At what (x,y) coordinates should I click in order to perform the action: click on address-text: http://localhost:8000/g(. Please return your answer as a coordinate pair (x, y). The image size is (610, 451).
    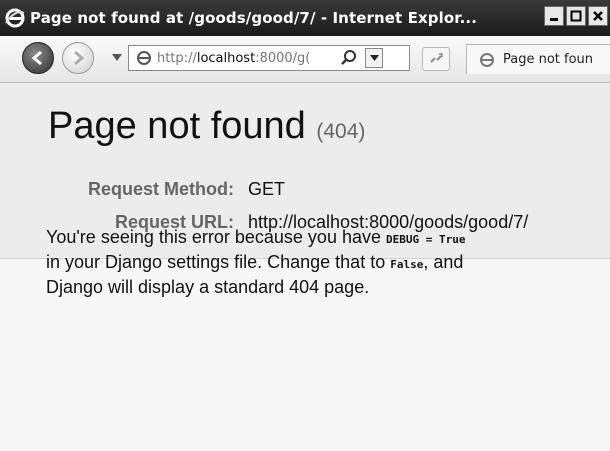
    Looking at the image, I should click on (246, 58).